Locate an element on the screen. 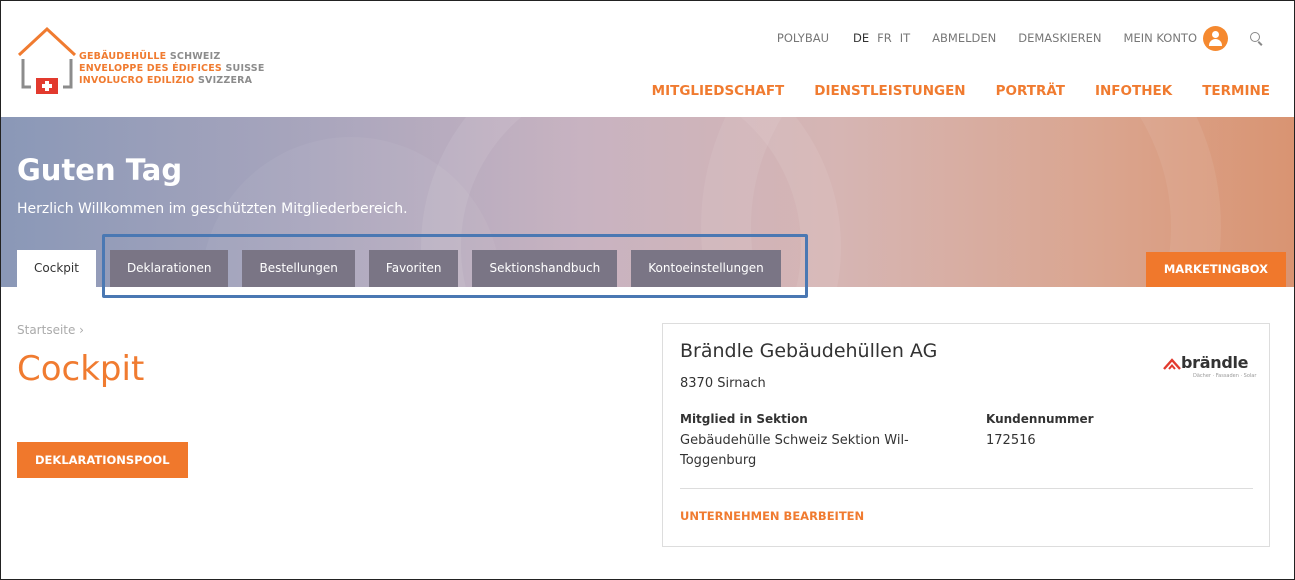  tab-favoriten: Favoriten is located at coordinates (413, 268).